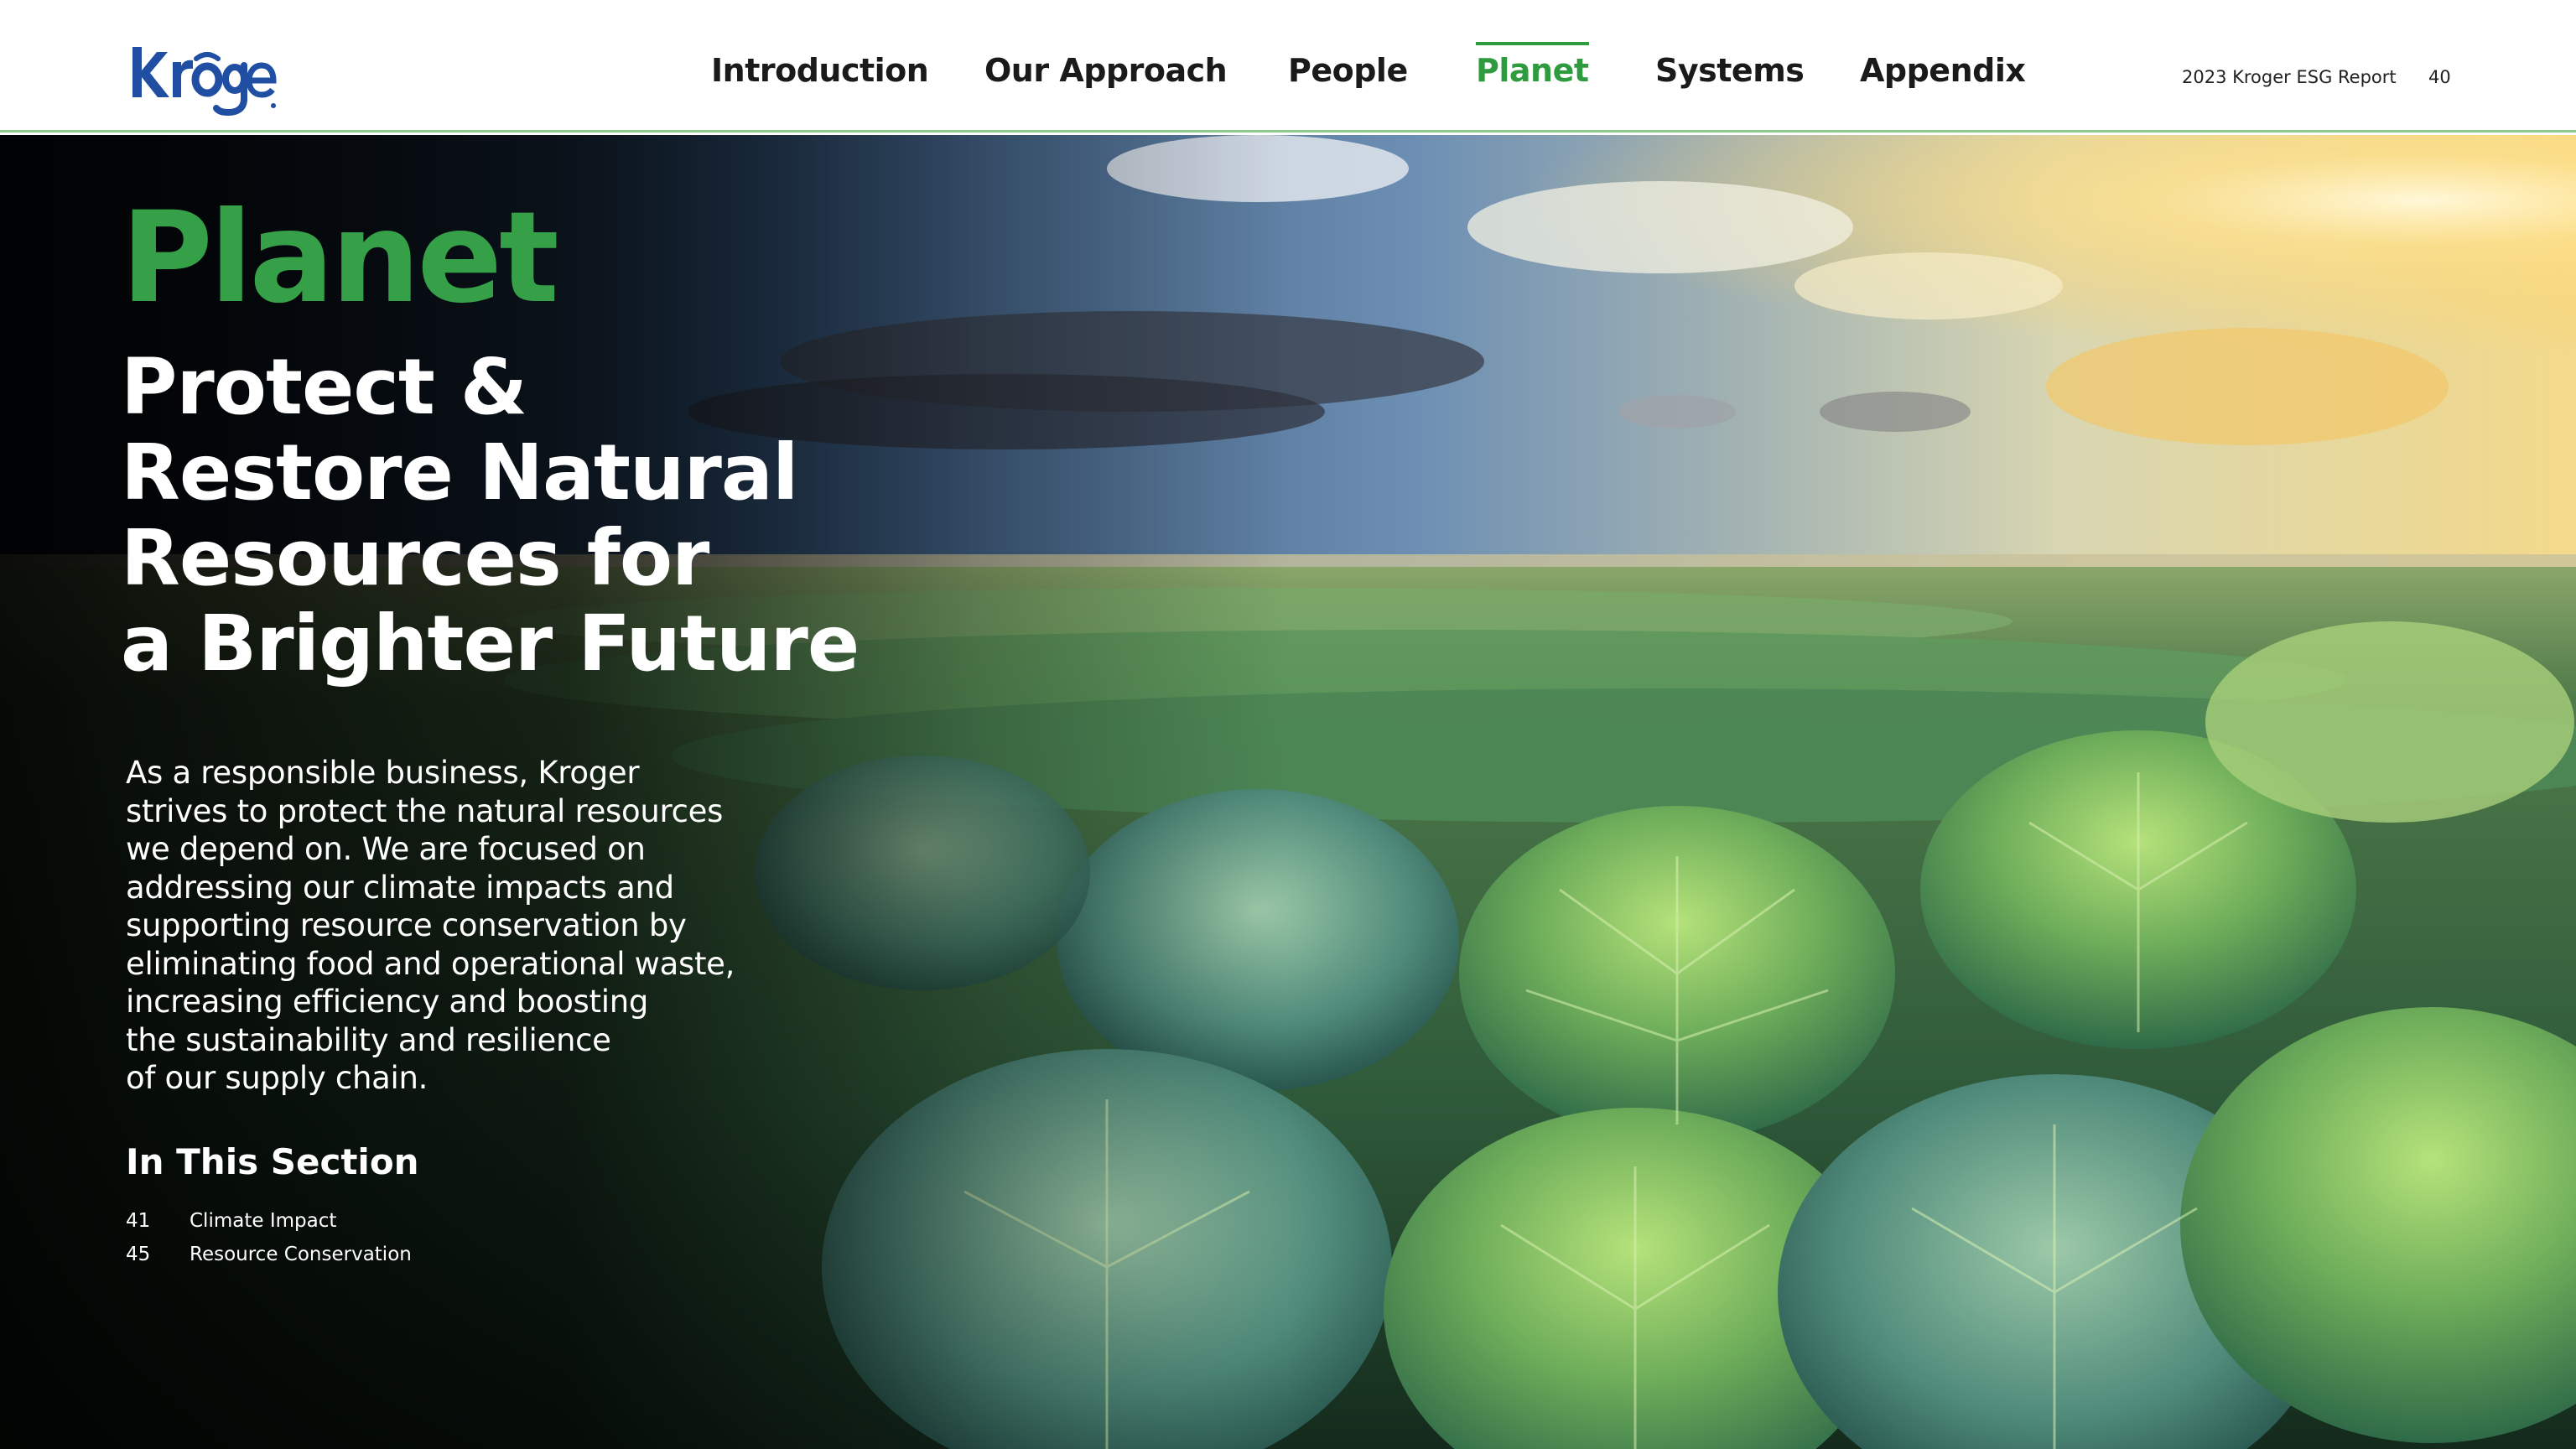 The width and height of the screenshot is (2576, 1449). What do you see at coordinates (2439, 77) in the screenshot?
I see `page-number: 40` at bounding box center [2439, 77].